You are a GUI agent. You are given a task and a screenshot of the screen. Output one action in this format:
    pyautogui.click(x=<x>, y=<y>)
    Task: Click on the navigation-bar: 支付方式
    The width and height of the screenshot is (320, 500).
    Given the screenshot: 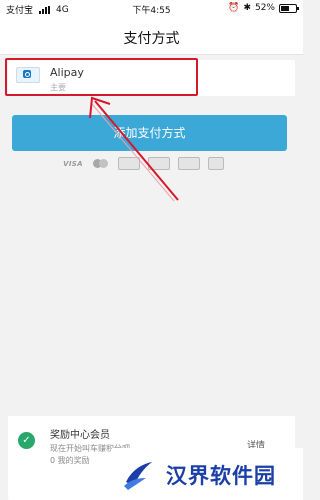 What is the action you would take?
    pyautogui.click(x=151, y=36)
    